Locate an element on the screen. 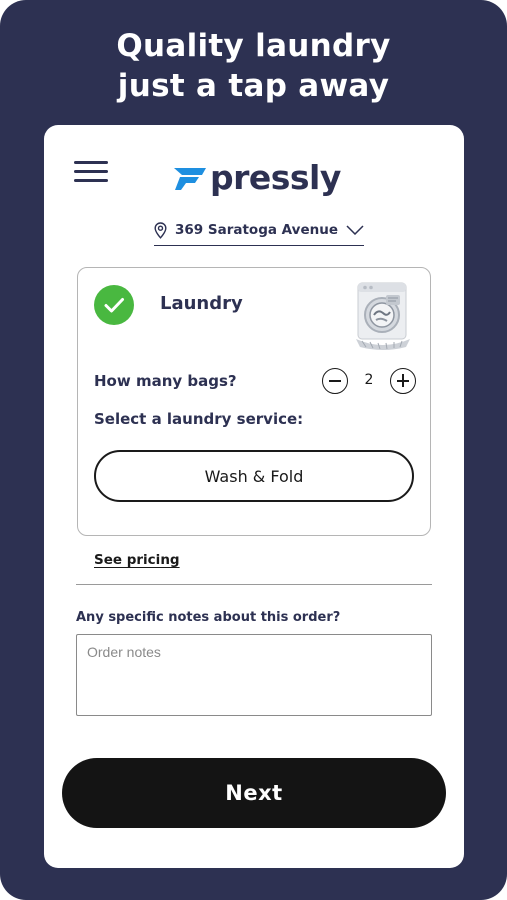  selected-check-badge is located at coordinates (114, 305).